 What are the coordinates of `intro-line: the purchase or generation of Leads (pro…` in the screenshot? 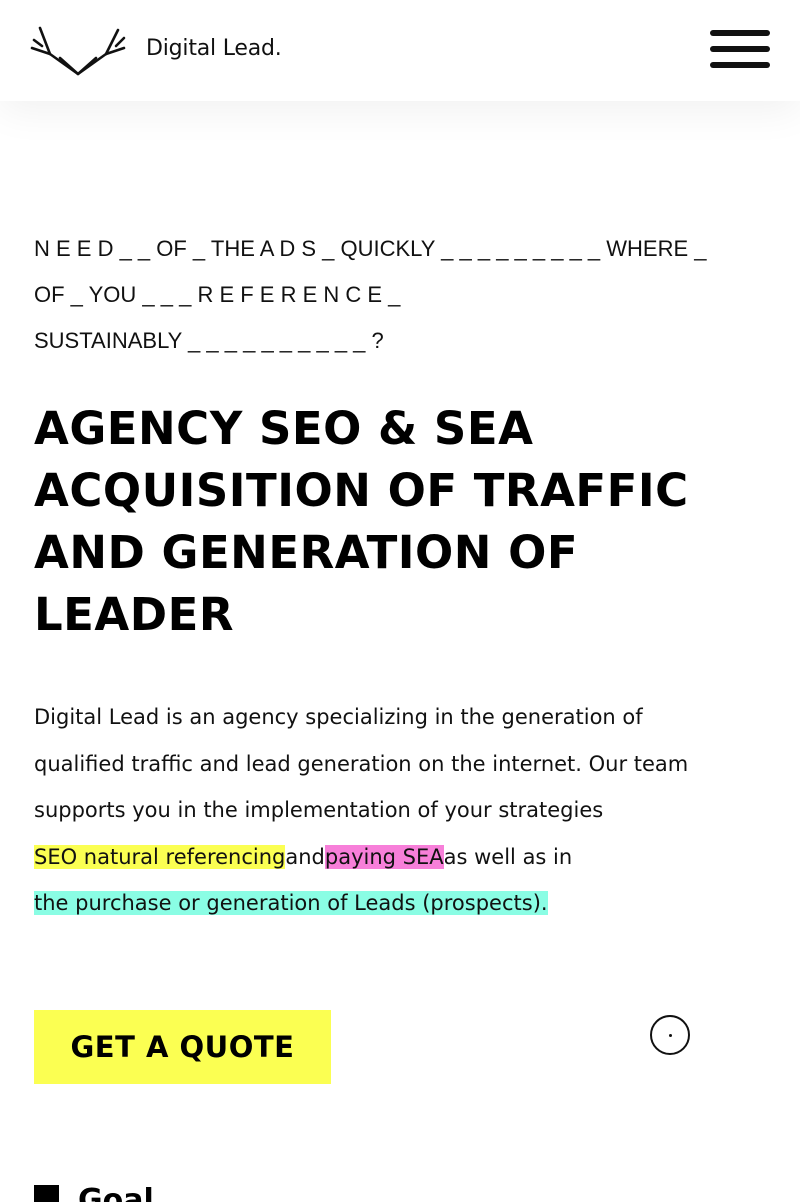 It's located at (404, 903).